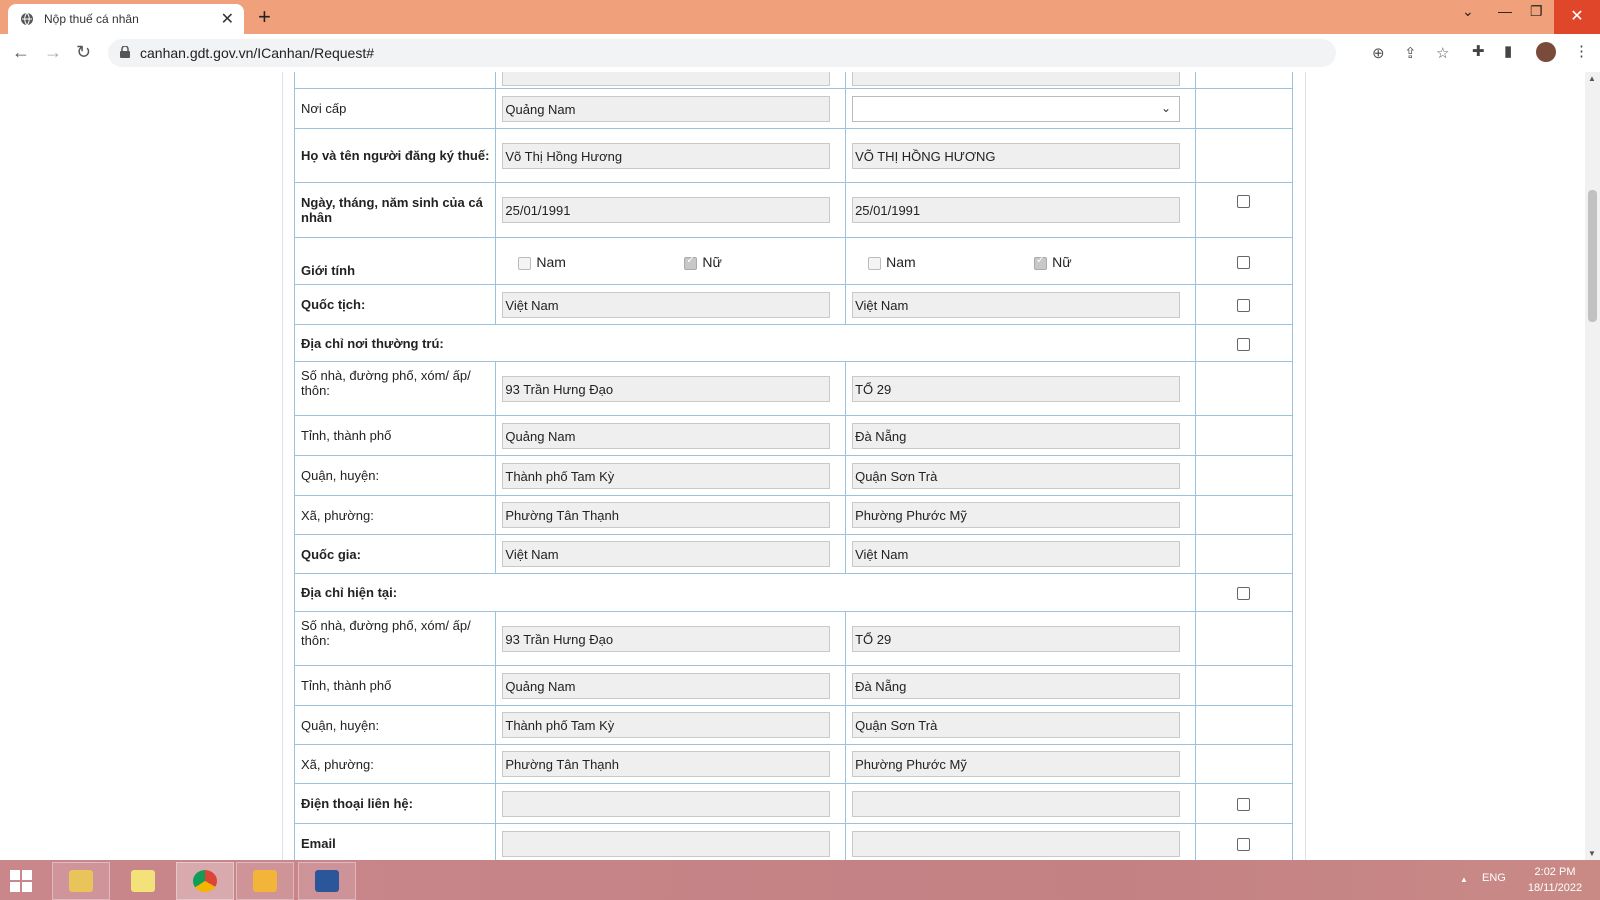  Describe the element at coordinates (1592, 466) in the screenshot. I see `vertical-scrollbar: ▲ ▼` at that location.